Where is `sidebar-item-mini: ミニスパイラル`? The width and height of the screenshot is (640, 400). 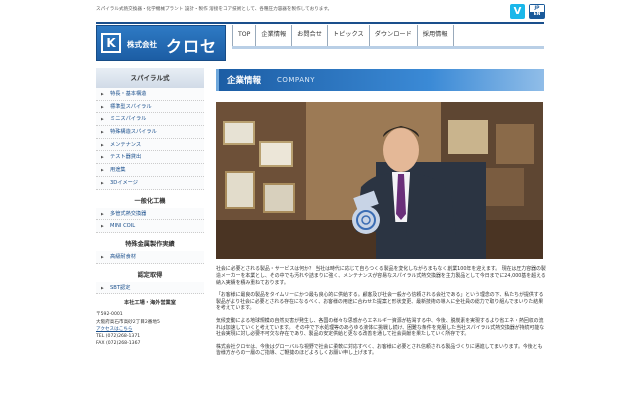
sidebar-item-mini: ミニスパイラル is located at coordinates (150, 120).